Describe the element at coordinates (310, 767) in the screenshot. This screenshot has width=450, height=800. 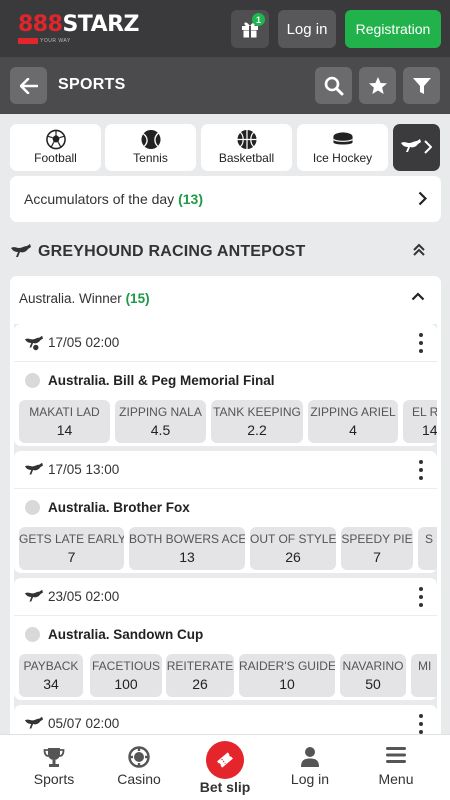
I see `nav-login: Log in` at that location.